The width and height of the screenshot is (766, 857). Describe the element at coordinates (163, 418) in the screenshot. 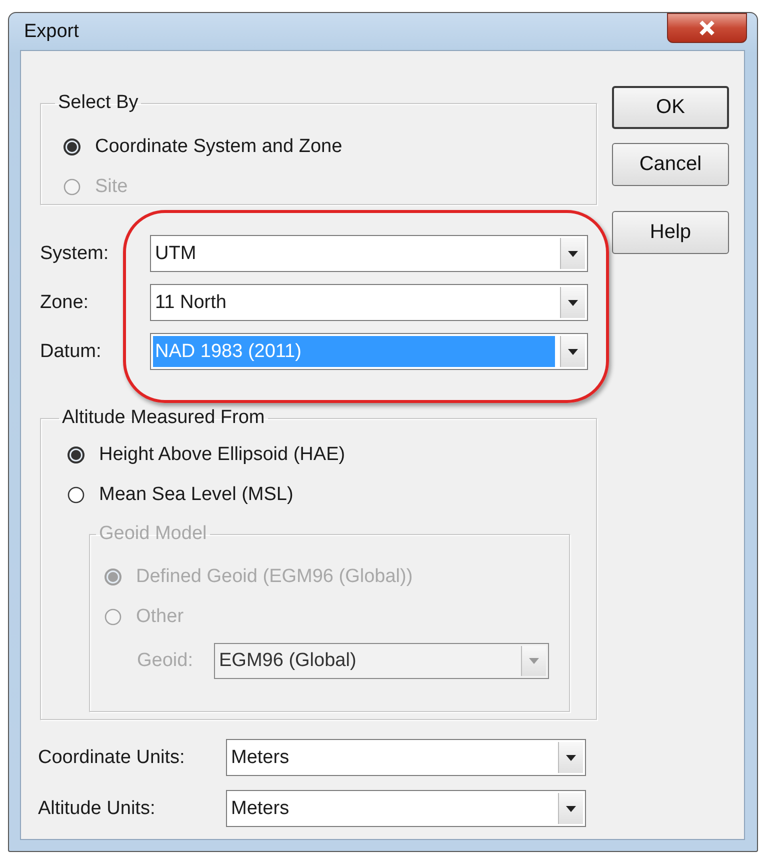

I see `group-title: Altitude Measured From` at that location.